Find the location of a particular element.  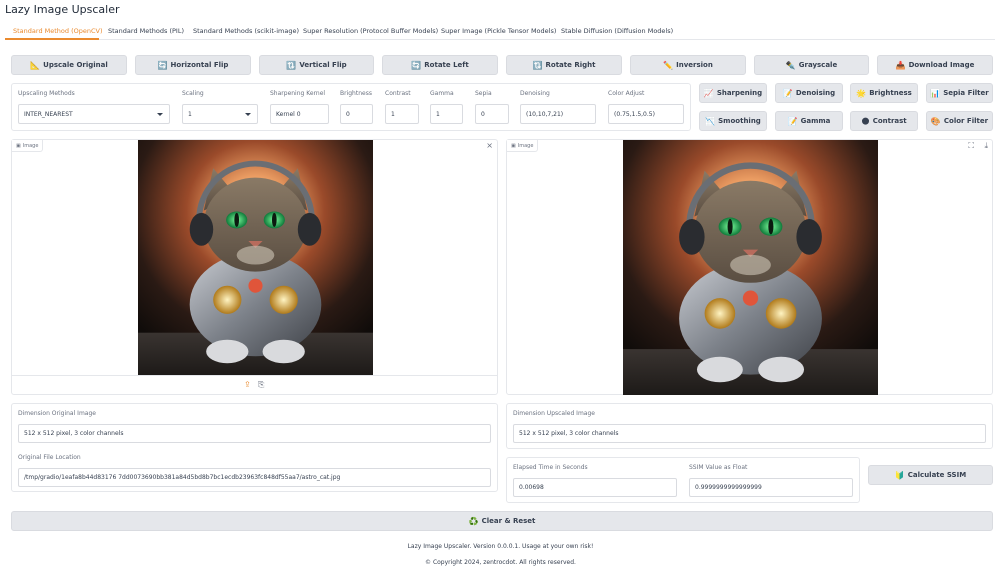

upscaling-methods-value: INTER_NEAREST is located at coordinates (48, 114).